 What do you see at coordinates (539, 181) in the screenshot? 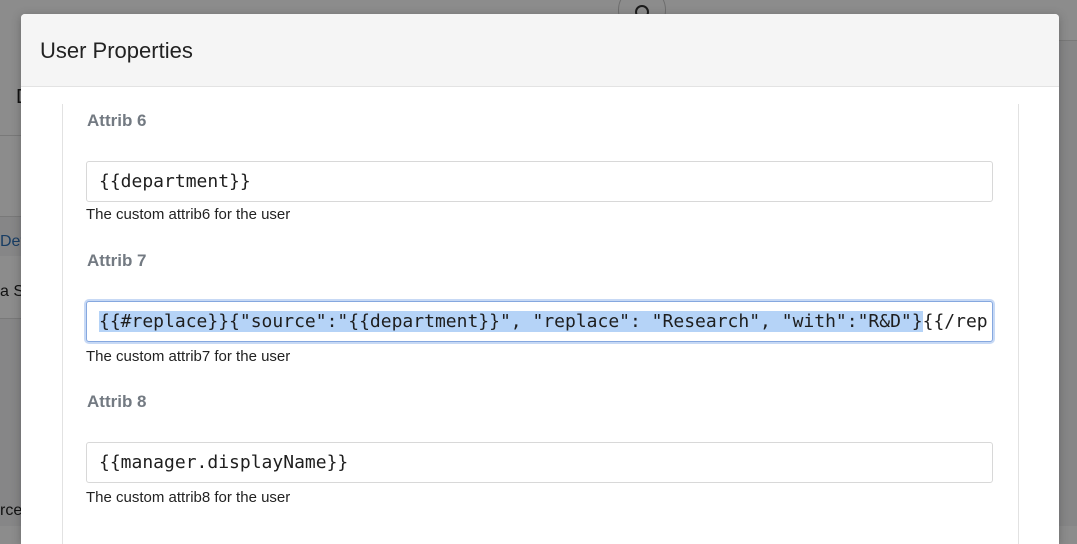
I see `attrib6-input: {{department}}` at bounding box center [539, 181].